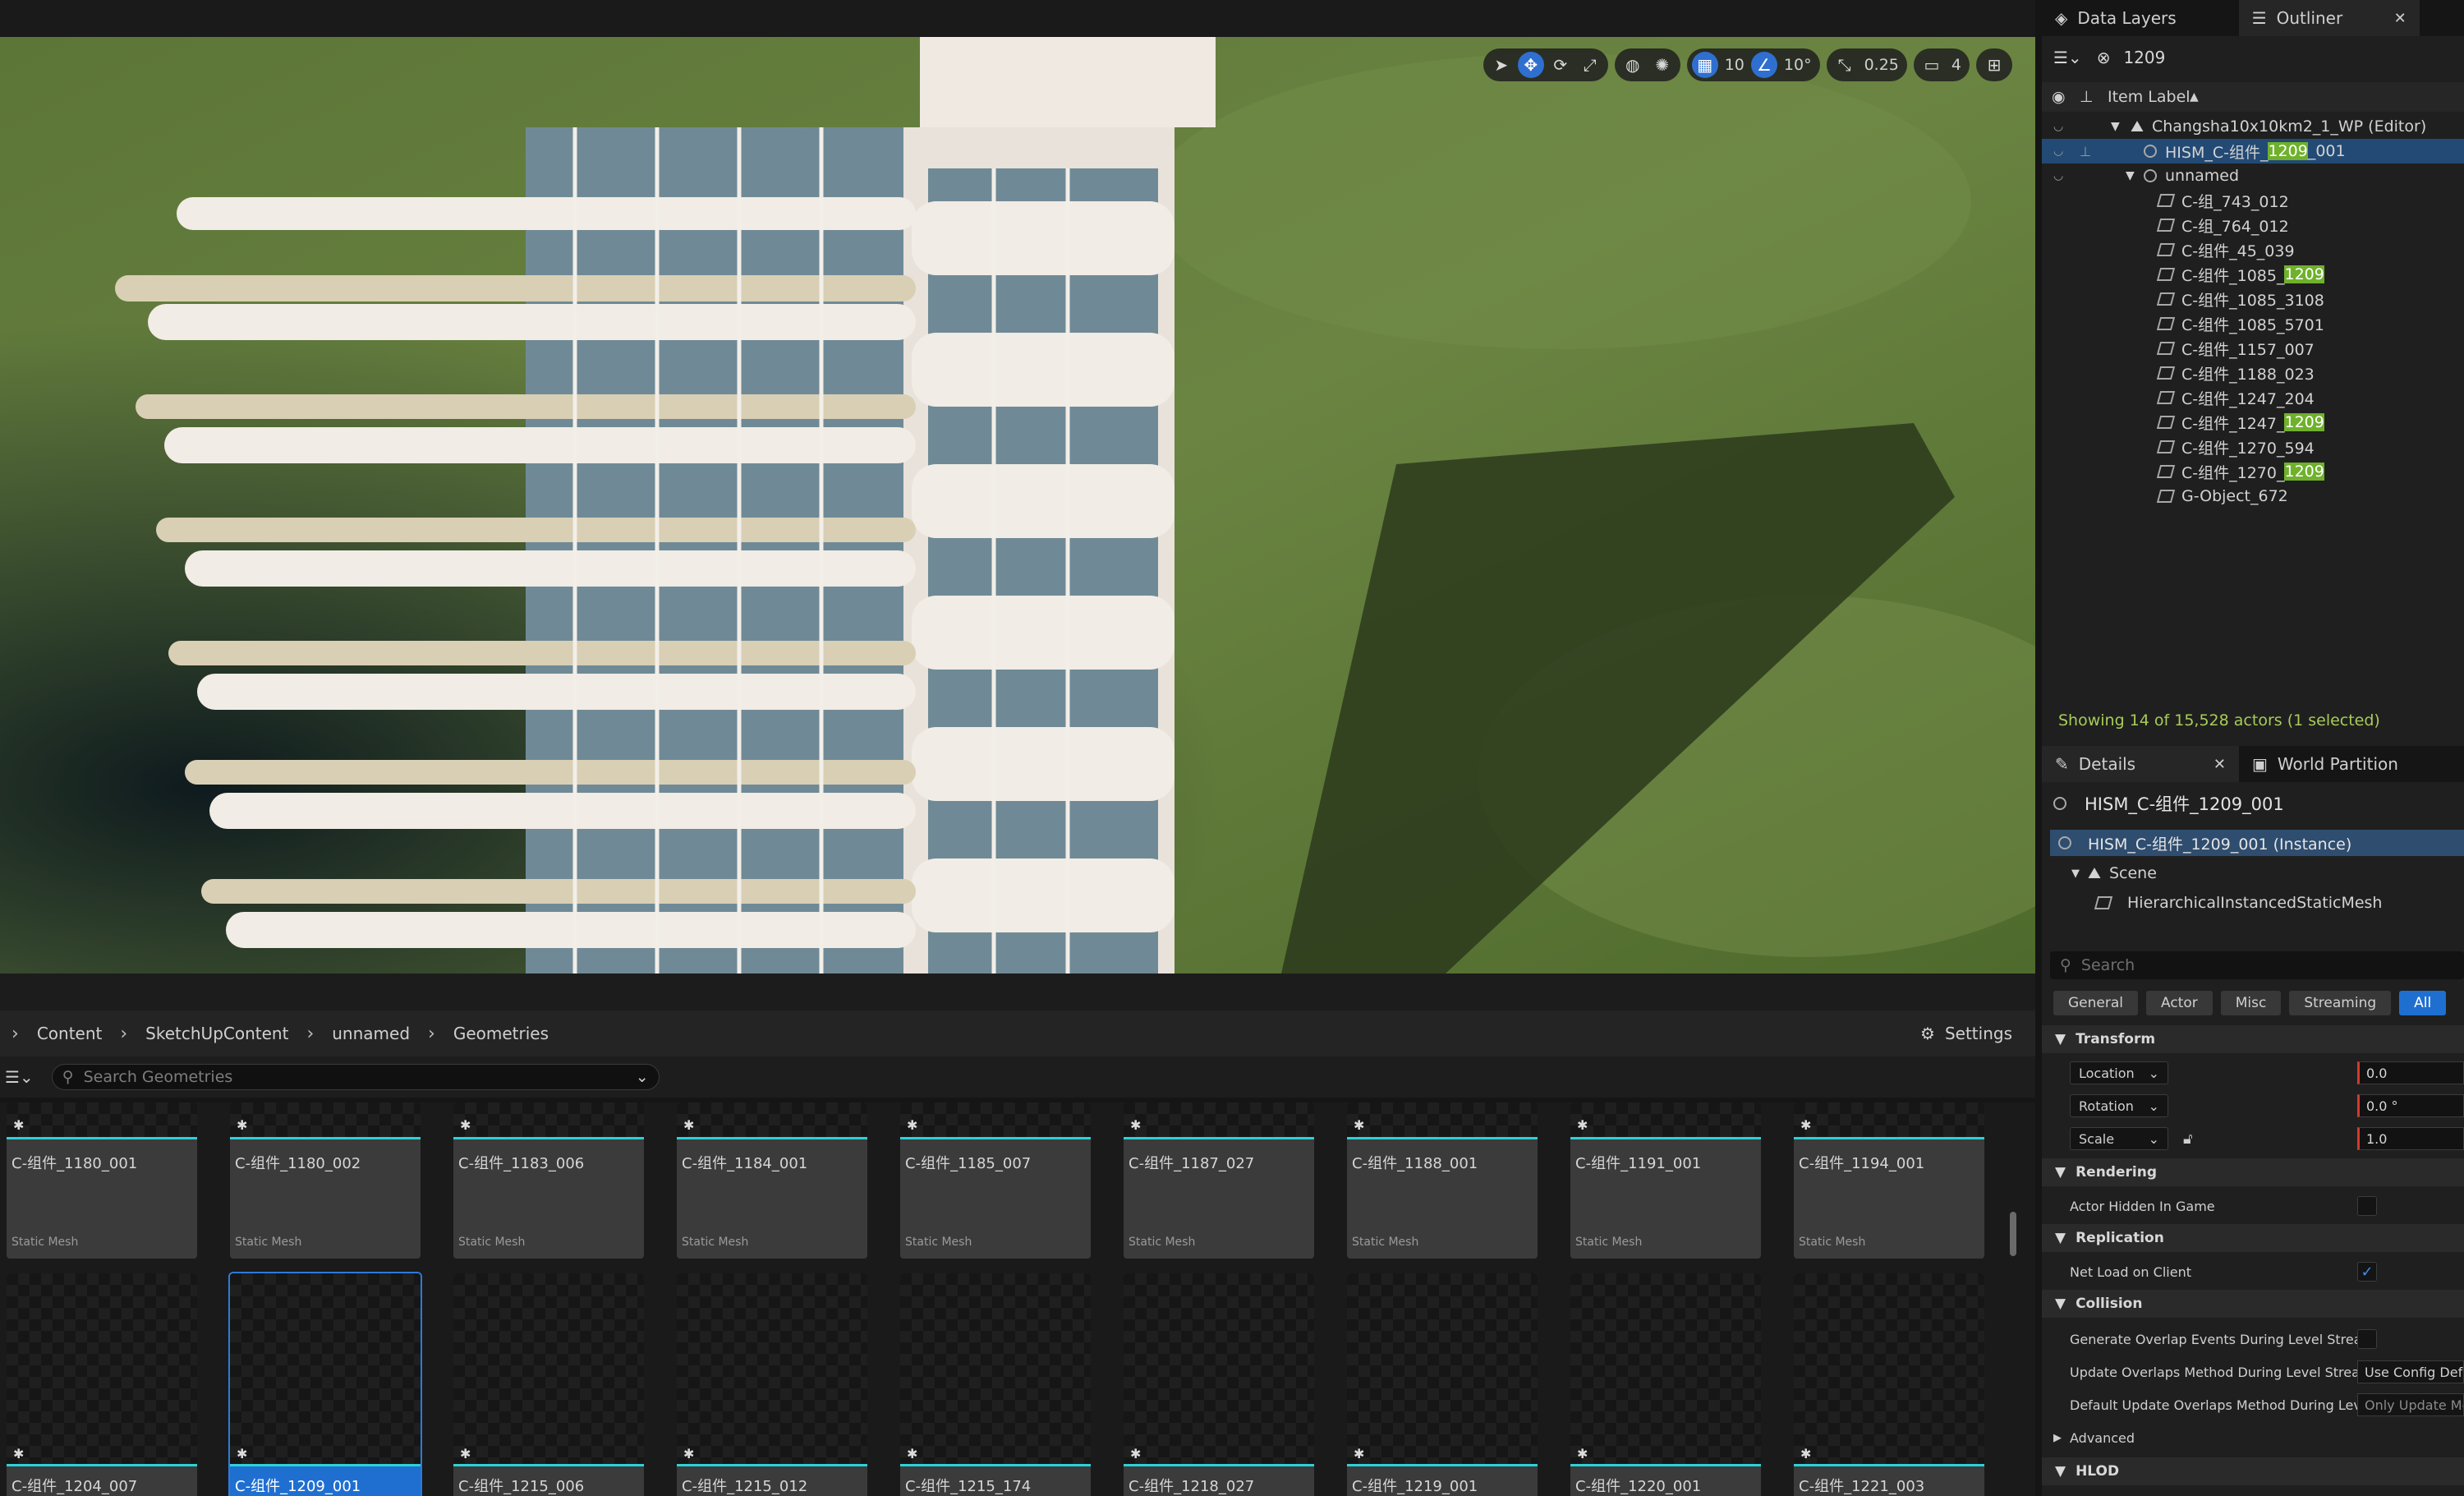 This screenshot has height=1496, width=2464. What do you see at coordinates (2410, 1371) in the screenshot?
I see `update-overlap-select: Use Config Default` at bounding box center [2410, 1371].